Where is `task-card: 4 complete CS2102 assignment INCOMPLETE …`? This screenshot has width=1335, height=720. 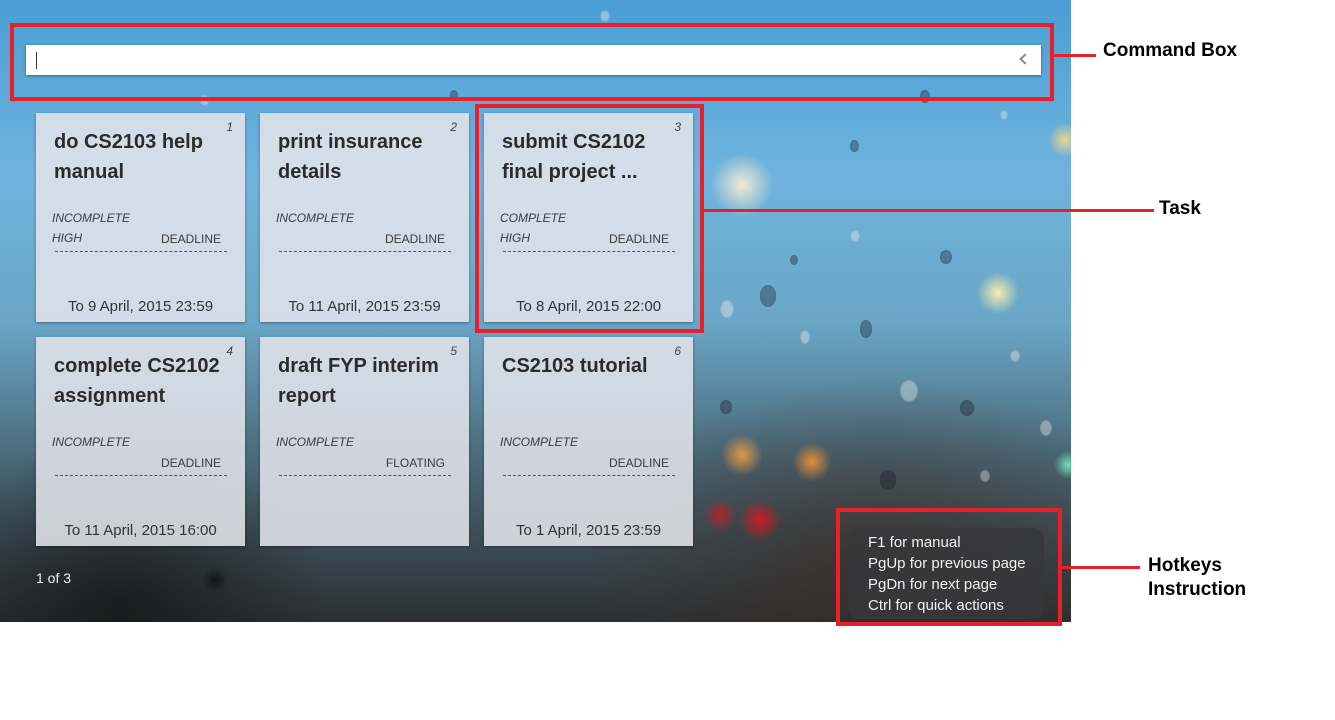 task-card: 4 complete CS2102 assignment INCOMPLETE … is located at coordinates (140, 441).